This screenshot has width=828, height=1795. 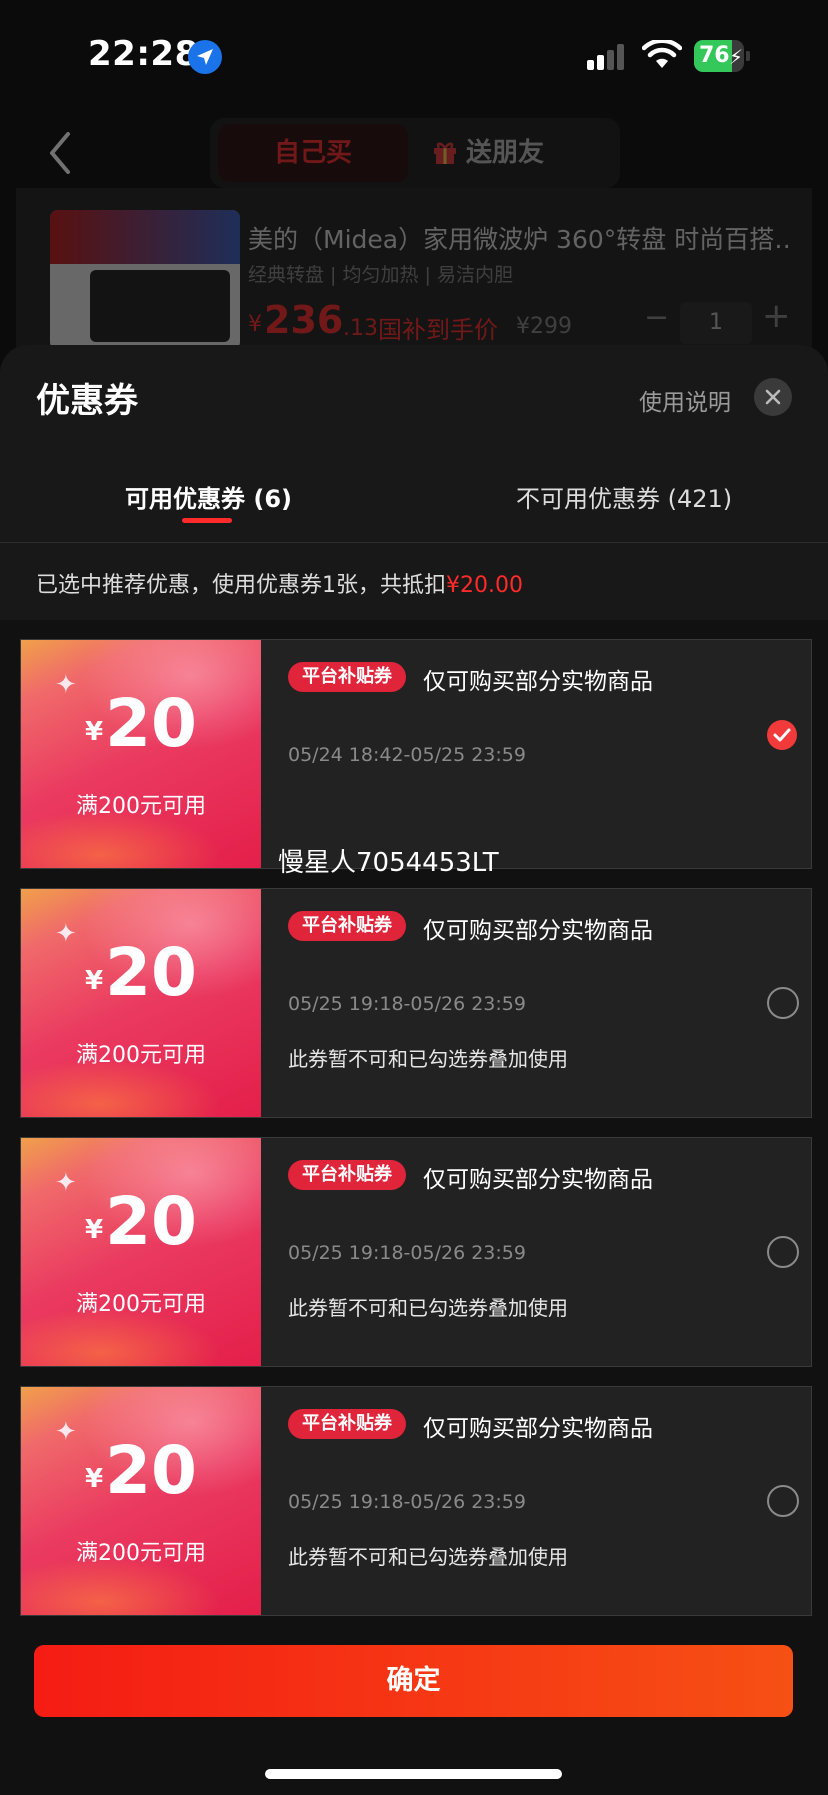 I want to click on close-button, so click(x=773, y=397).